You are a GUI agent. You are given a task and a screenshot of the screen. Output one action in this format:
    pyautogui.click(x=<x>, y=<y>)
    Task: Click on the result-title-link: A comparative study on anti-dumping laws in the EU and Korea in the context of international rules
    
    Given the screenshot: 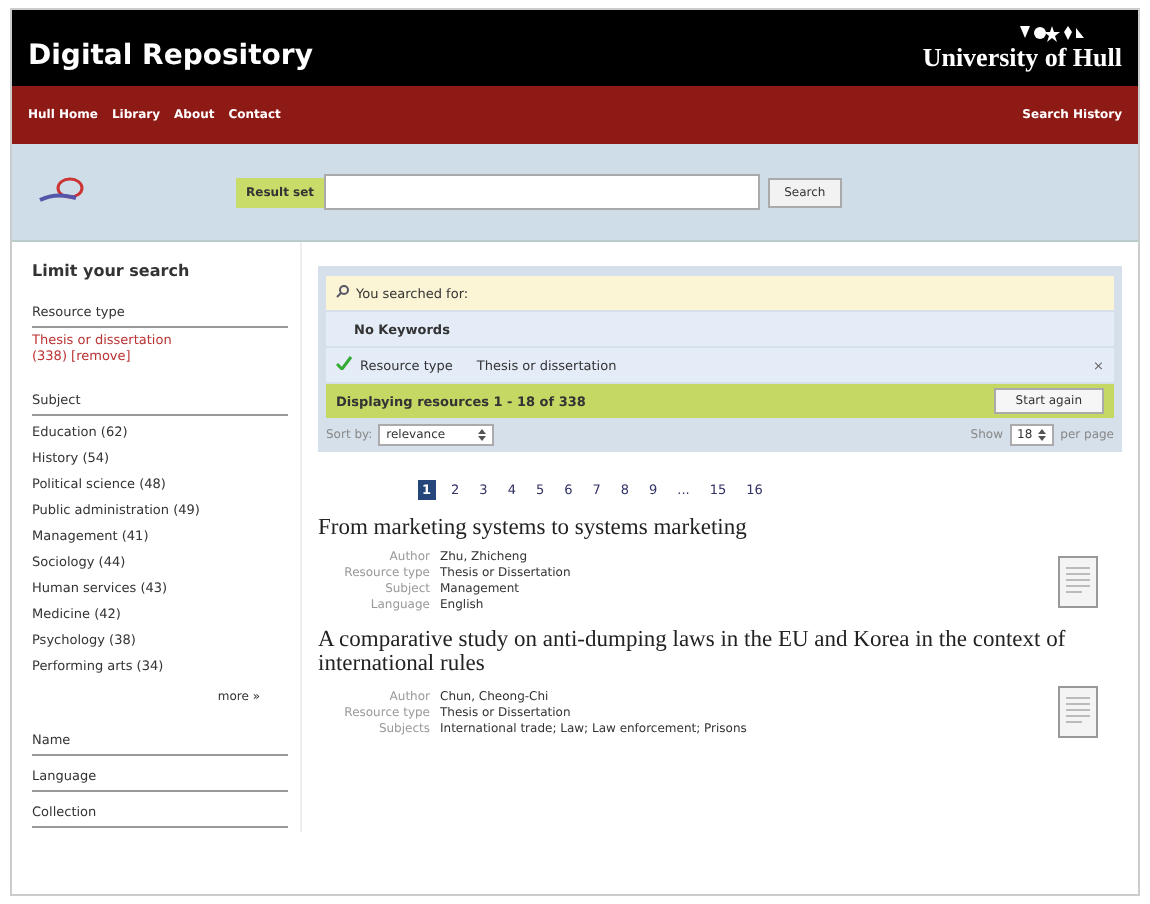 What is the action you would take?
    pyautogui.click(x=708, y=652)
    